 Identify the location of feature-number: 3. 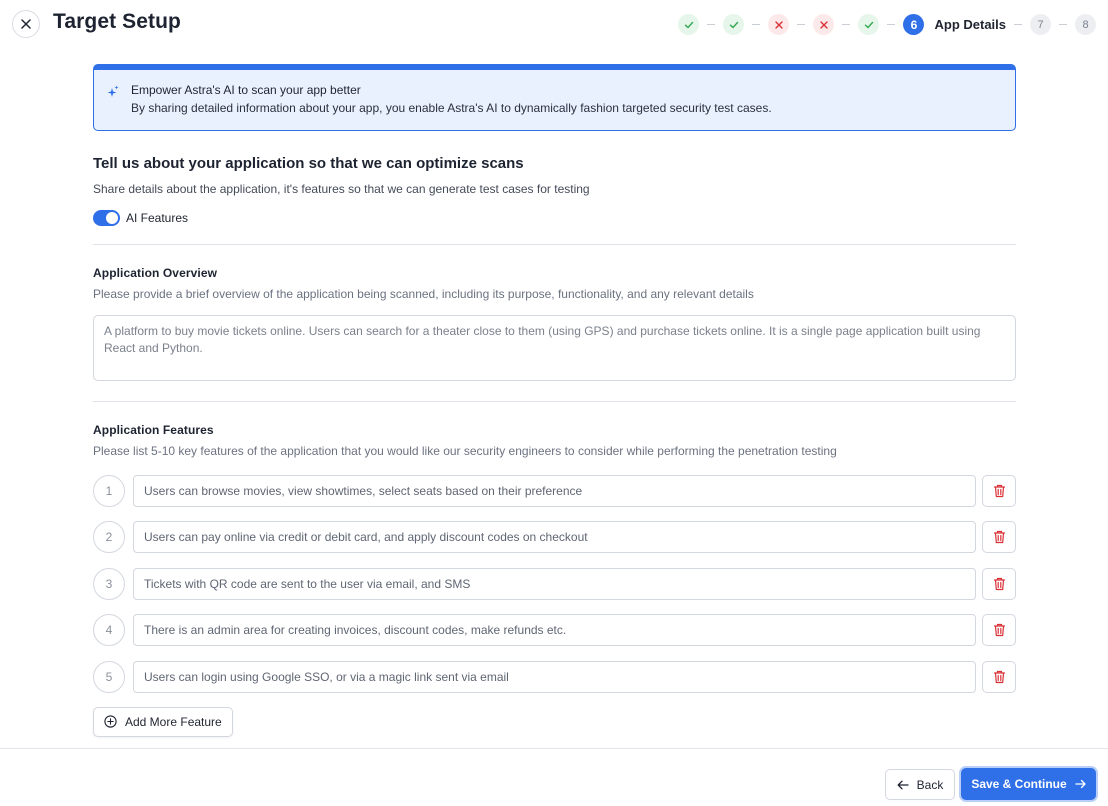
(109, 583).